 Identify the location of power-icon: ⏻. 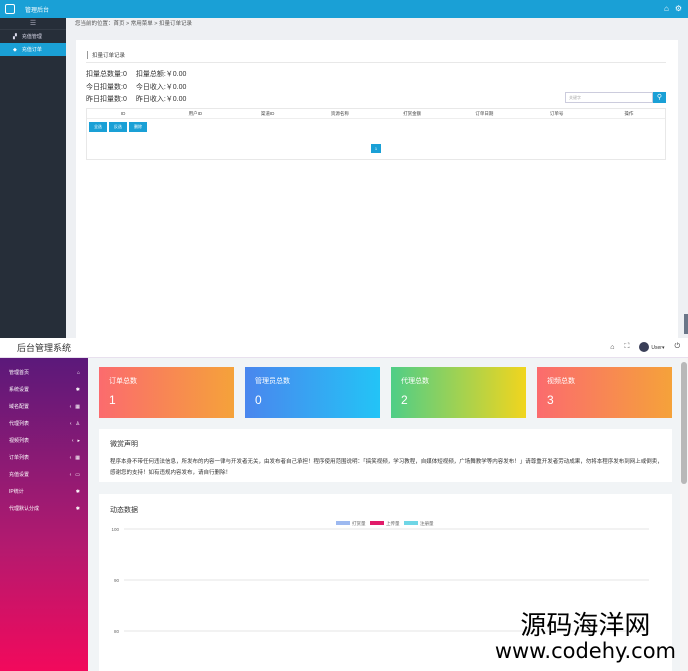
(677, 347).